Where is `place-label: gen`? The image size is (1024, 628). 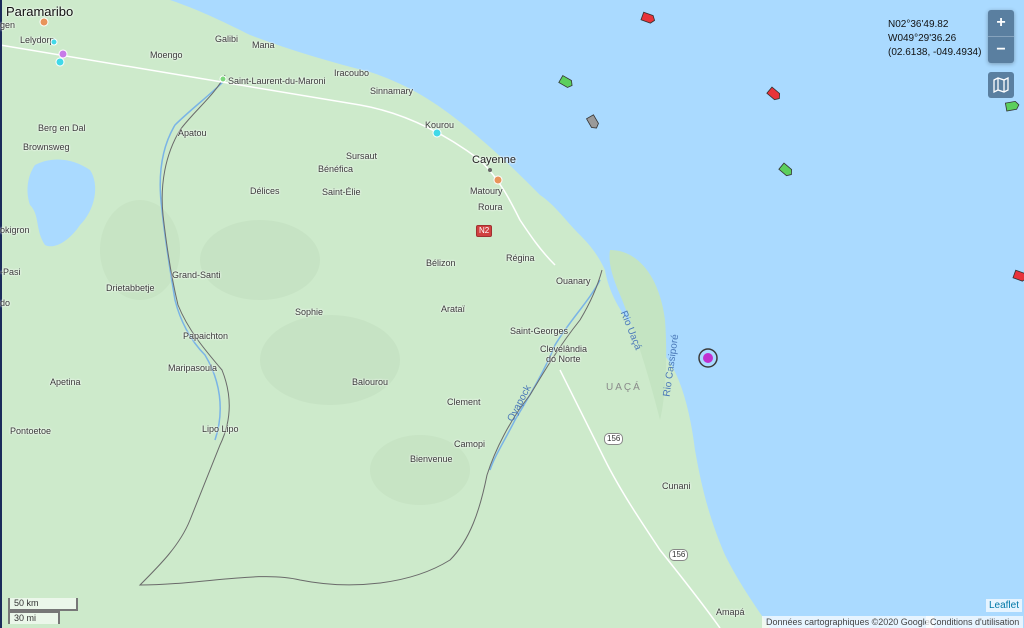 place-label: gen is located at coordinates (8, 25).